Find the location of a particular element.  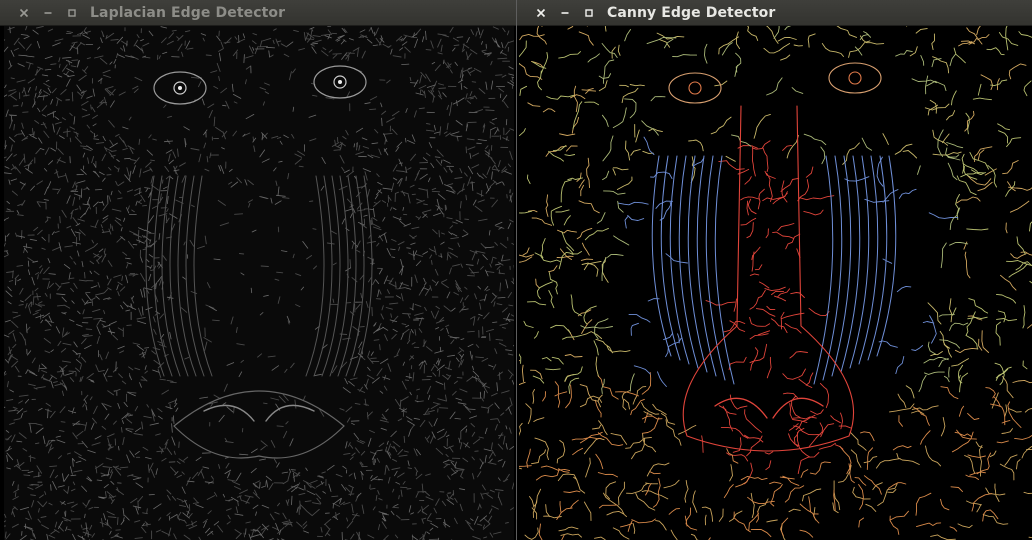

titlebar-canny: Canny Edge Detector is located at coordinates (774, 13).